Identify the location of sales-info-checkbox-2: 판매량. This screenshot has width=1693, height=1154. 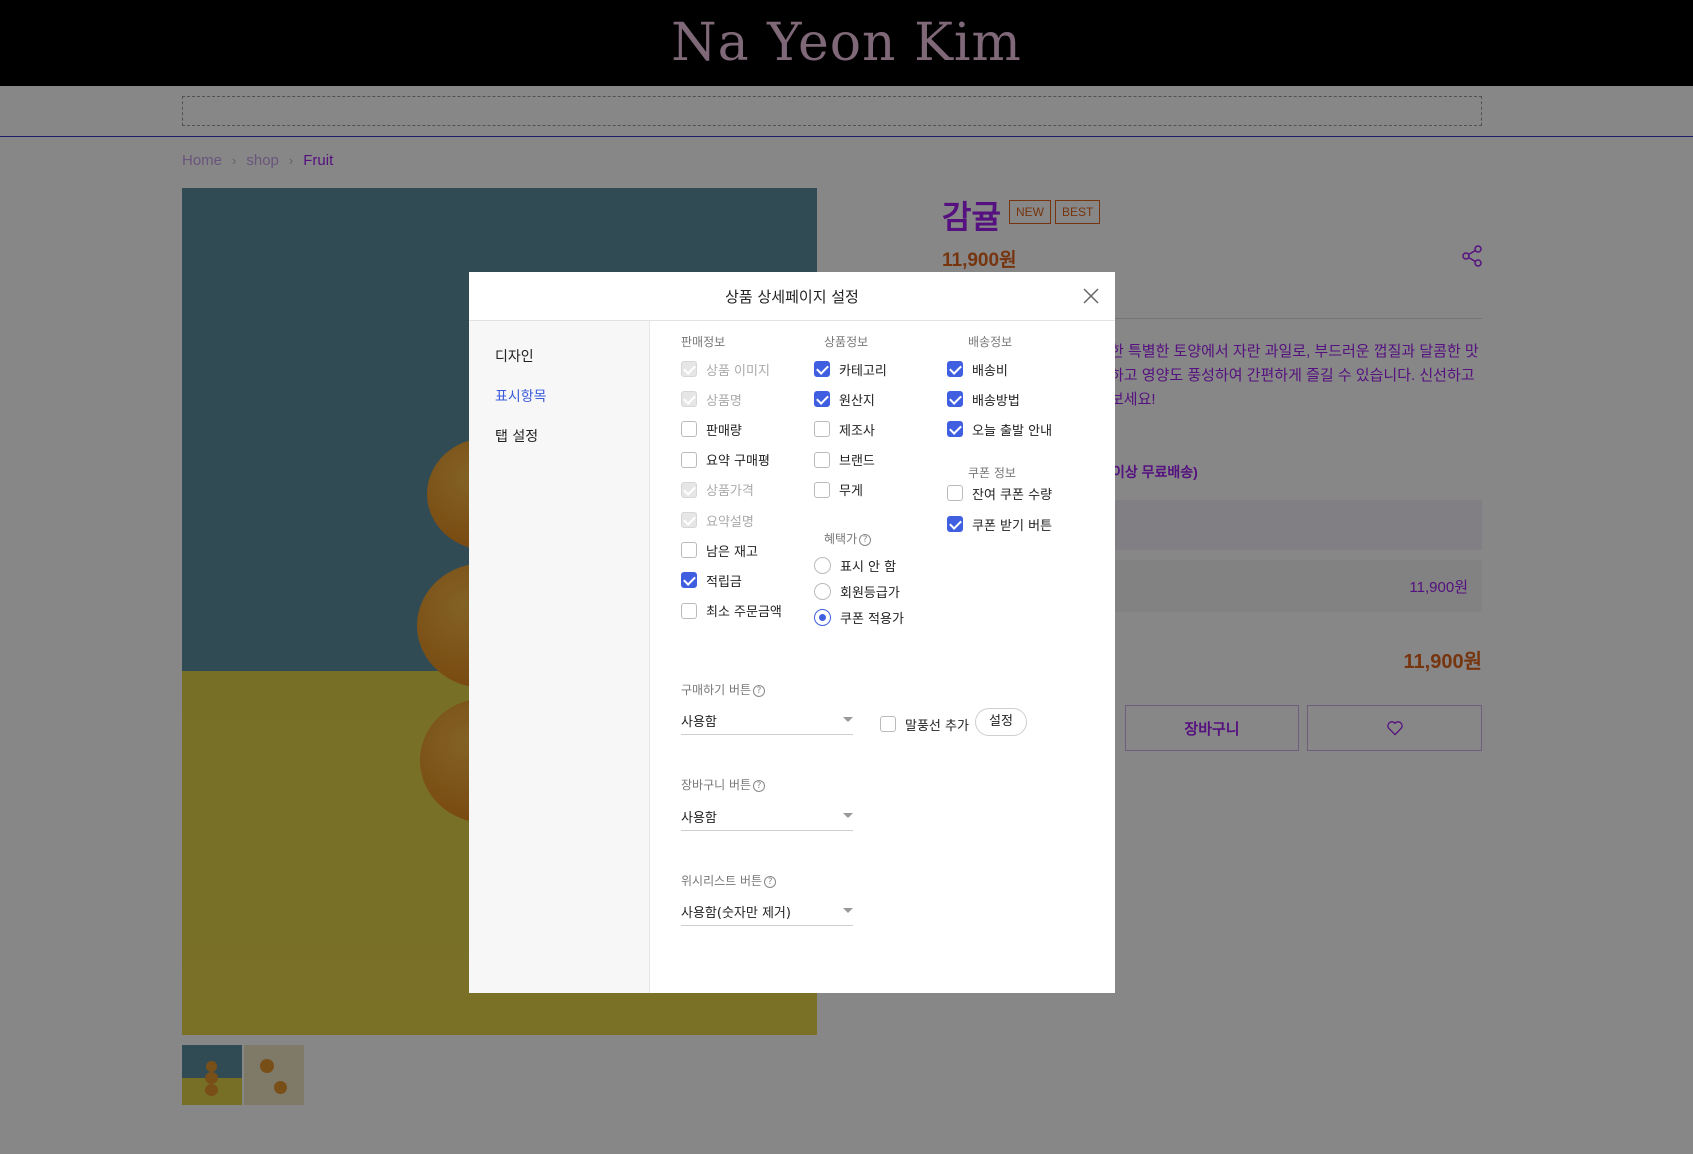
(711, 429).